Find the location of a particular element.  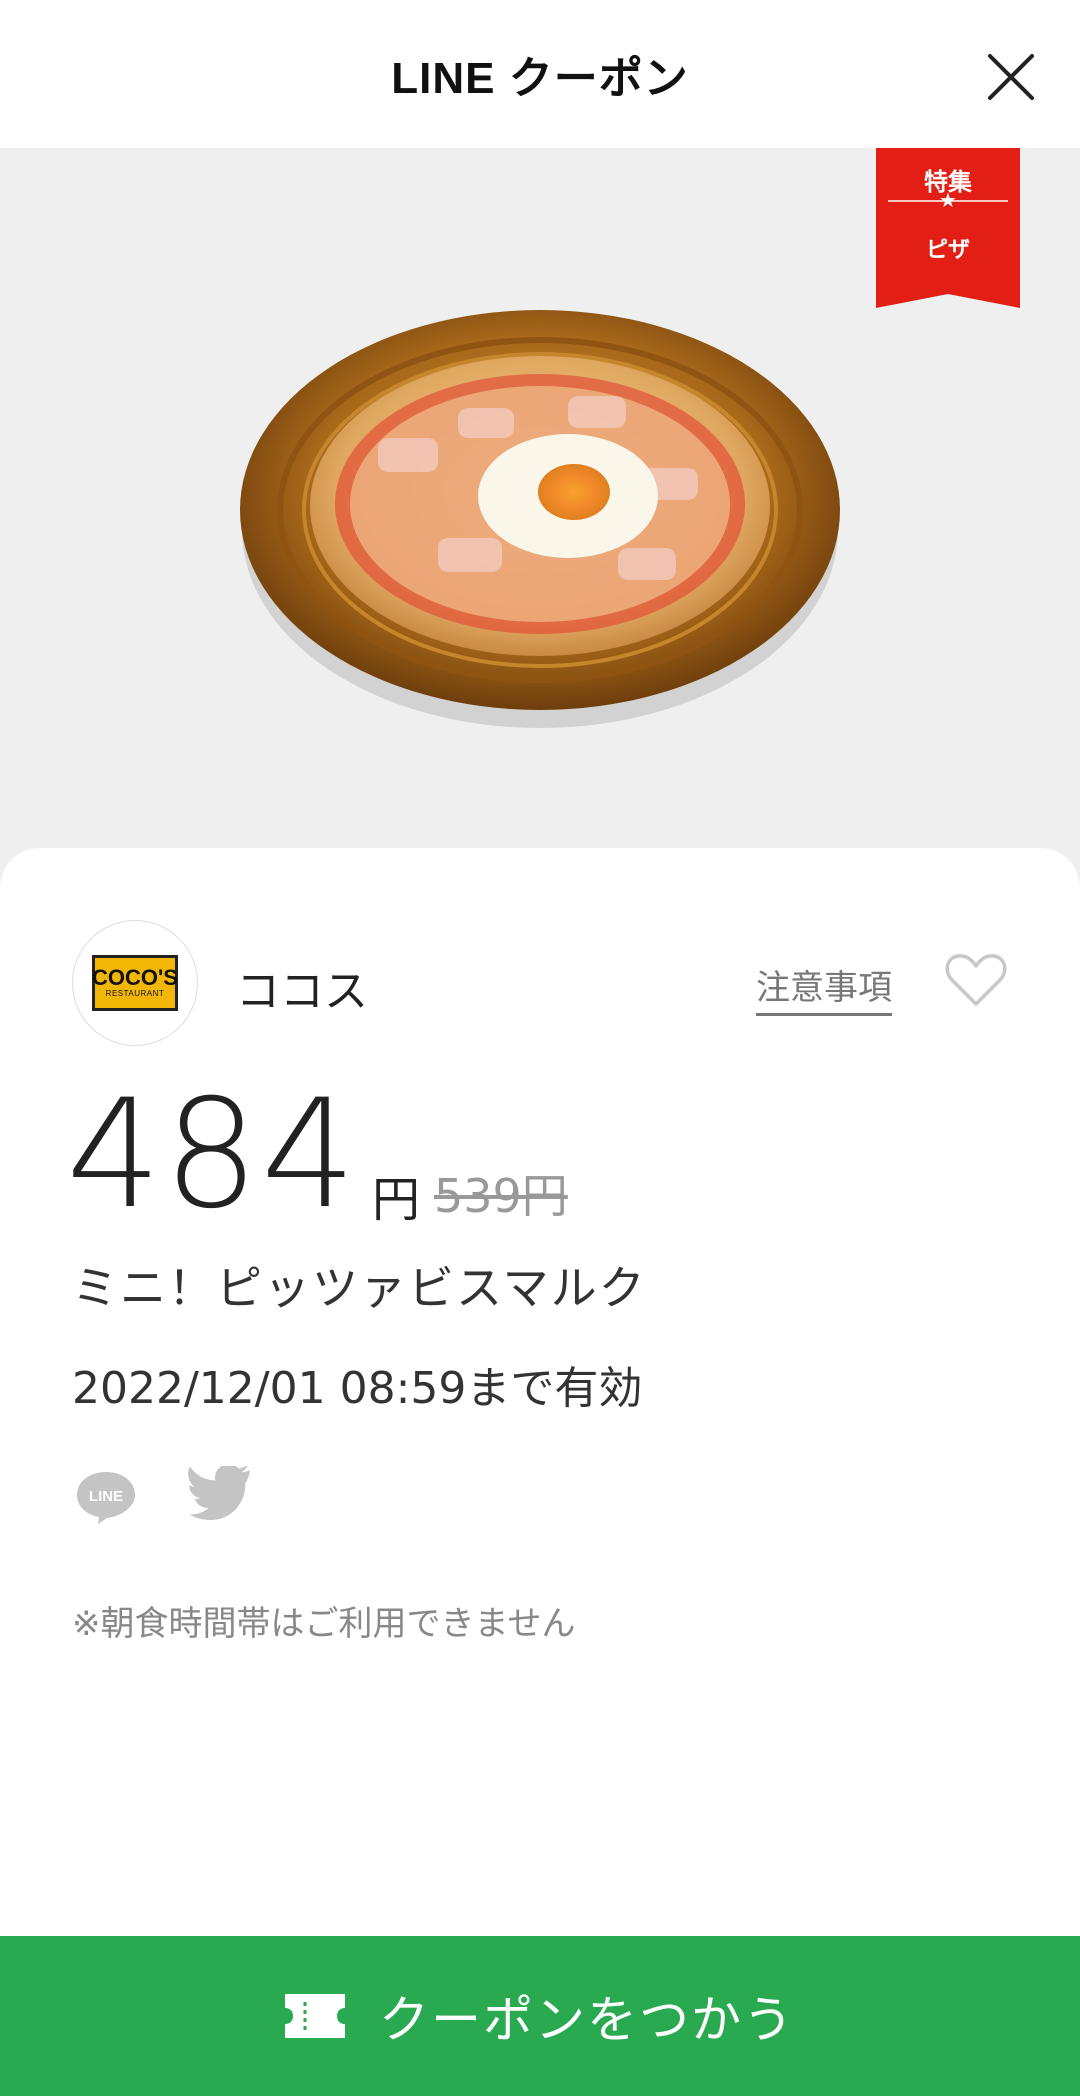

notes-link: 注意事項 is located at coordinates (824, 988).